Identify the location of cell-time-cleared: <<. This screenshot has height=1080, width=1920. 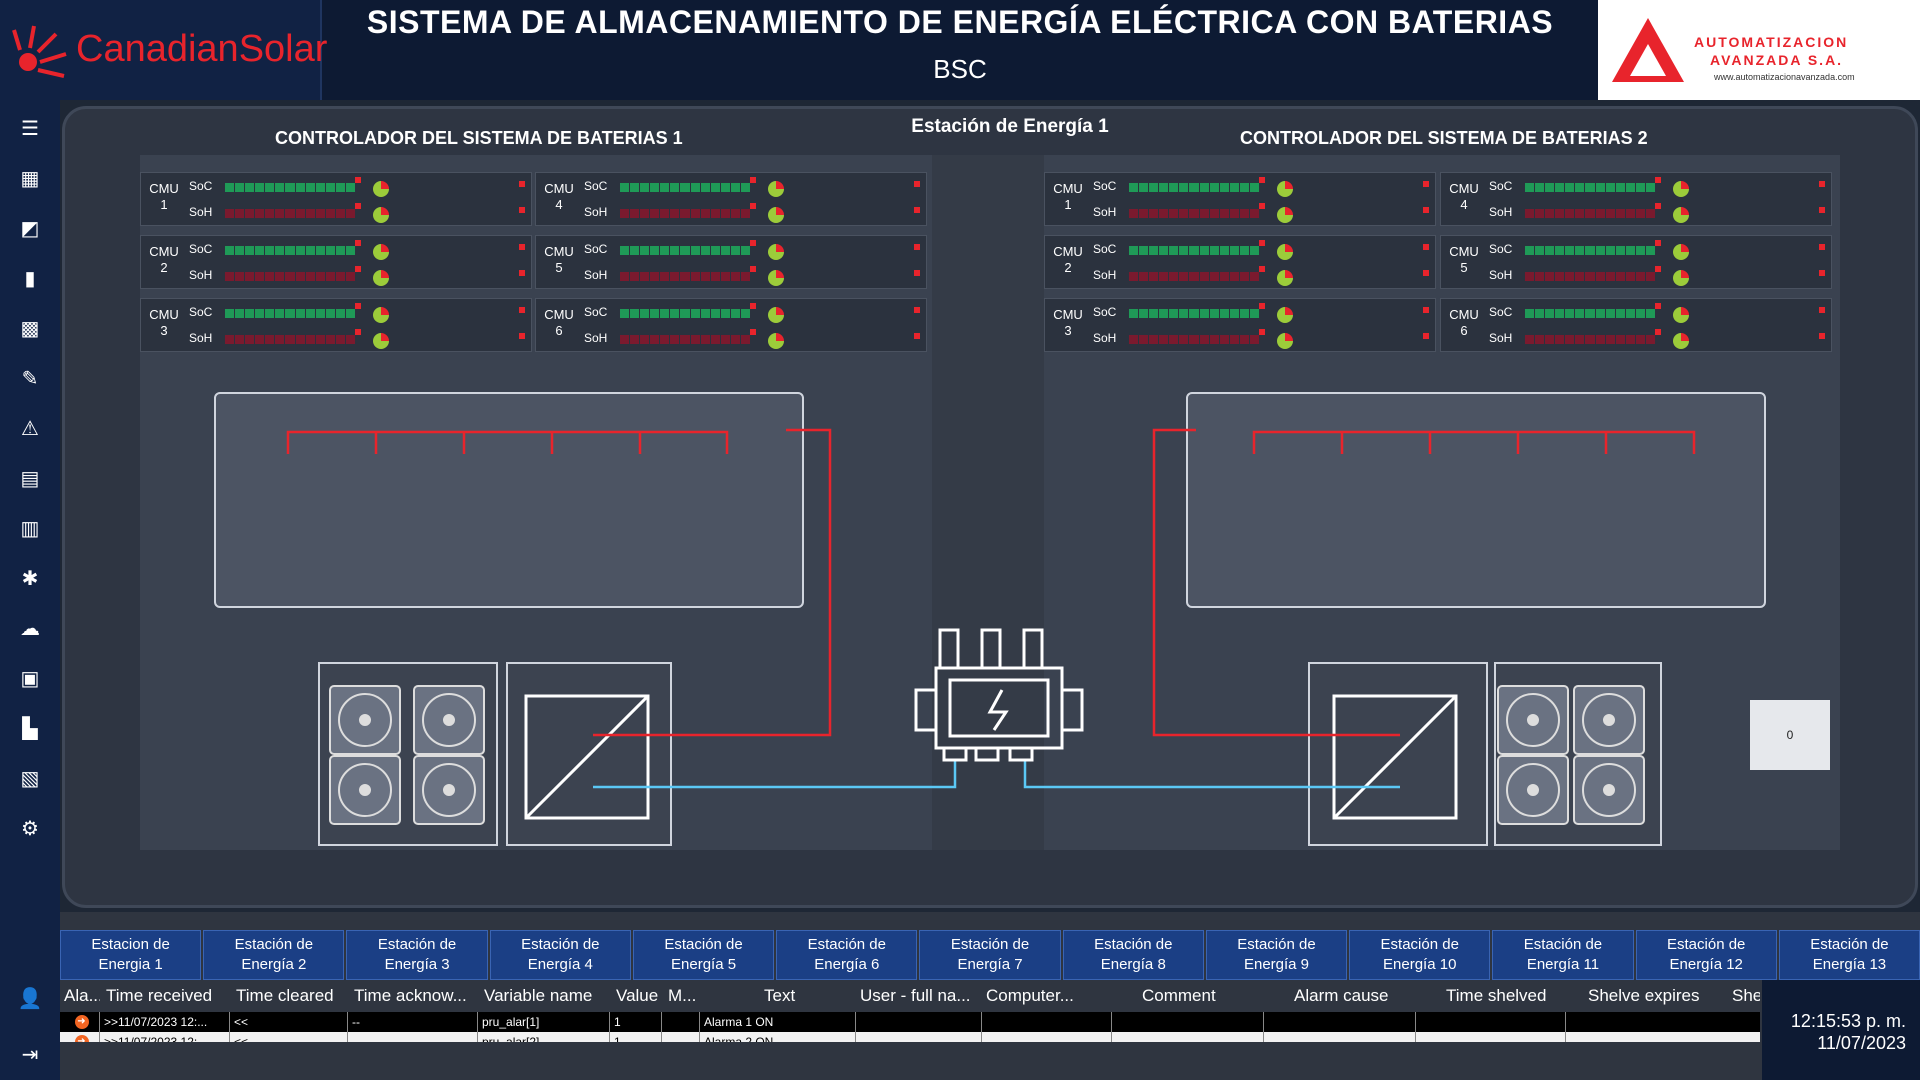
(289, 1022).